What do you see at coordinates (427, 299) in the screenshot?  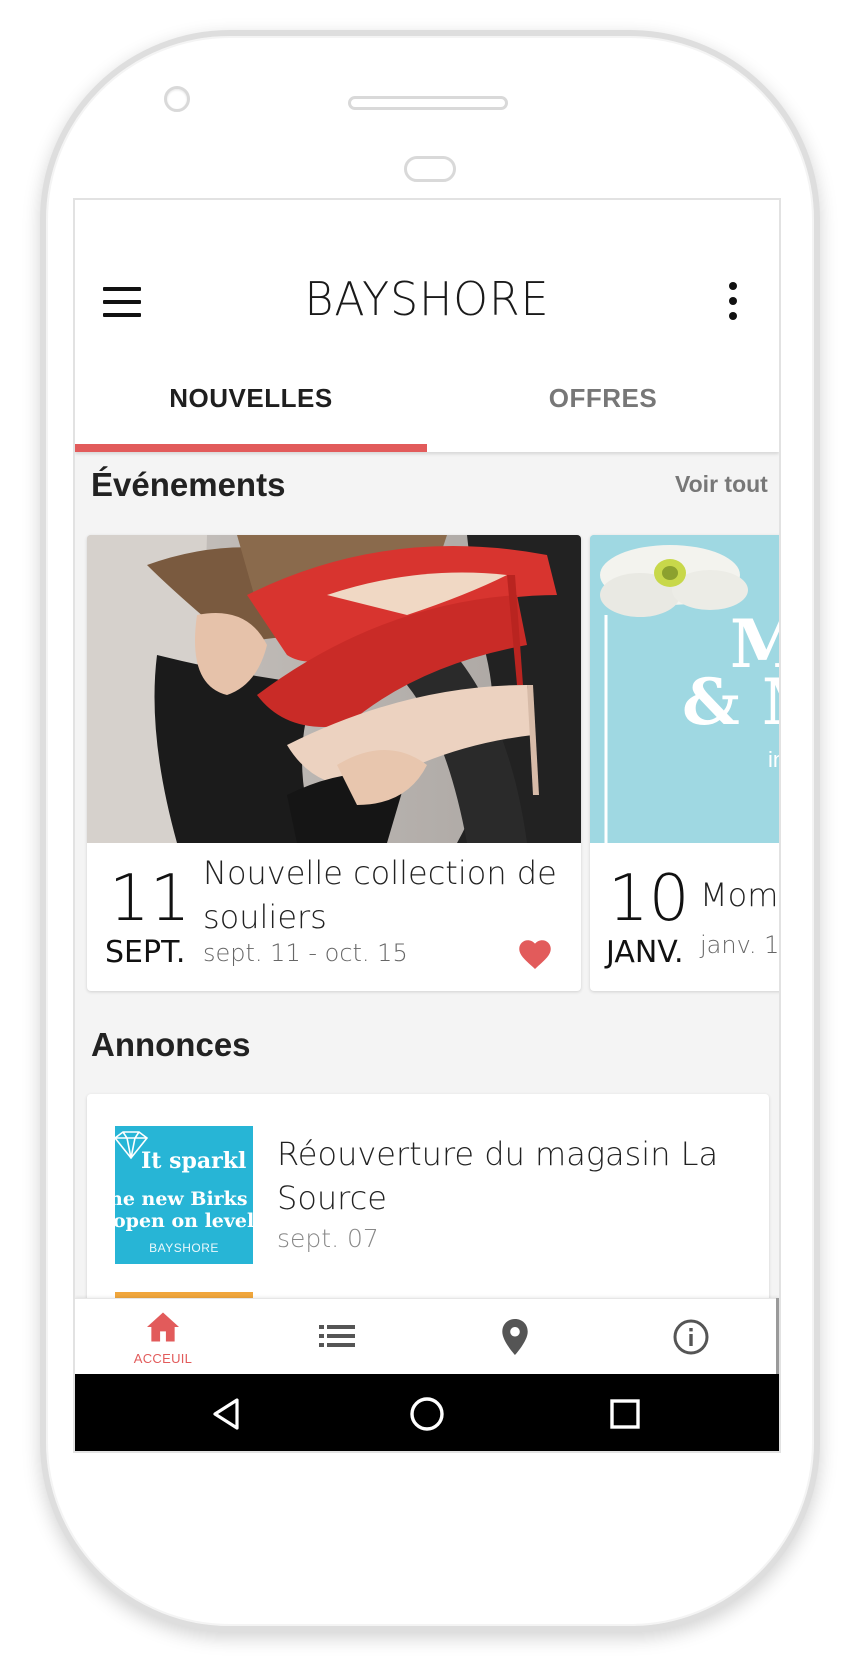 I see `brand-logo: BAYSHORE` at bounding box center [427, 299].